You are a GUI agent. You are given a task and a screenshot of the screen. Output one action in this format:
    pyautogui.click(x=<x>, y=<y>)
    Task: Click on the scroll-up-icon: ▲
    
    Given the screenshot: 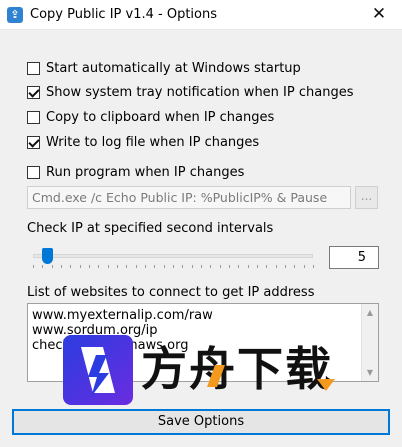 What is the action you would take?
    pyautogui.click(x=370, y=312)
    